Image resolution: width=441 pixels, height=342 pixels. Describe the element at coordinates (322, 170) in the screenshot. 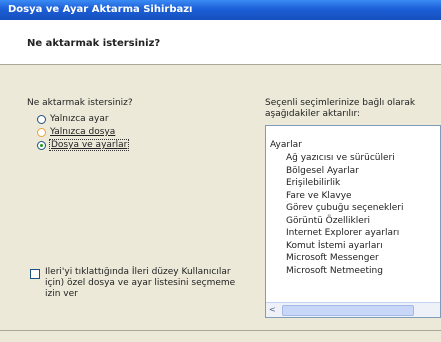

I see `list-item: Bölgesel Ayarlar` at that location.